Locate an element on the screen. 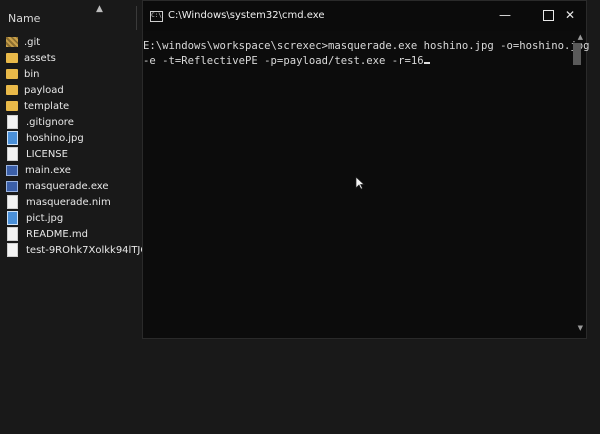 The width and height of the screenshot is (600, 434). file-item-gitignore: .gitignore is located at coordinates (76, 122).